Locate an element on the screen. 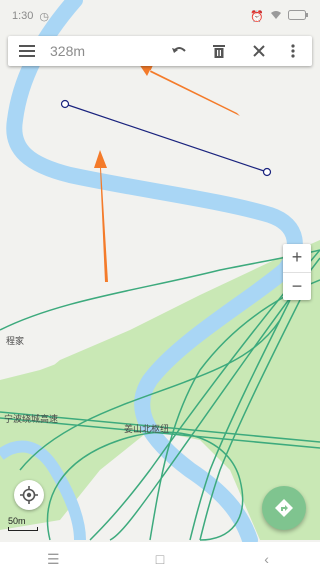 The image size is (320, 576). map-label-place: 程家 is located at coordinates (15, 341).